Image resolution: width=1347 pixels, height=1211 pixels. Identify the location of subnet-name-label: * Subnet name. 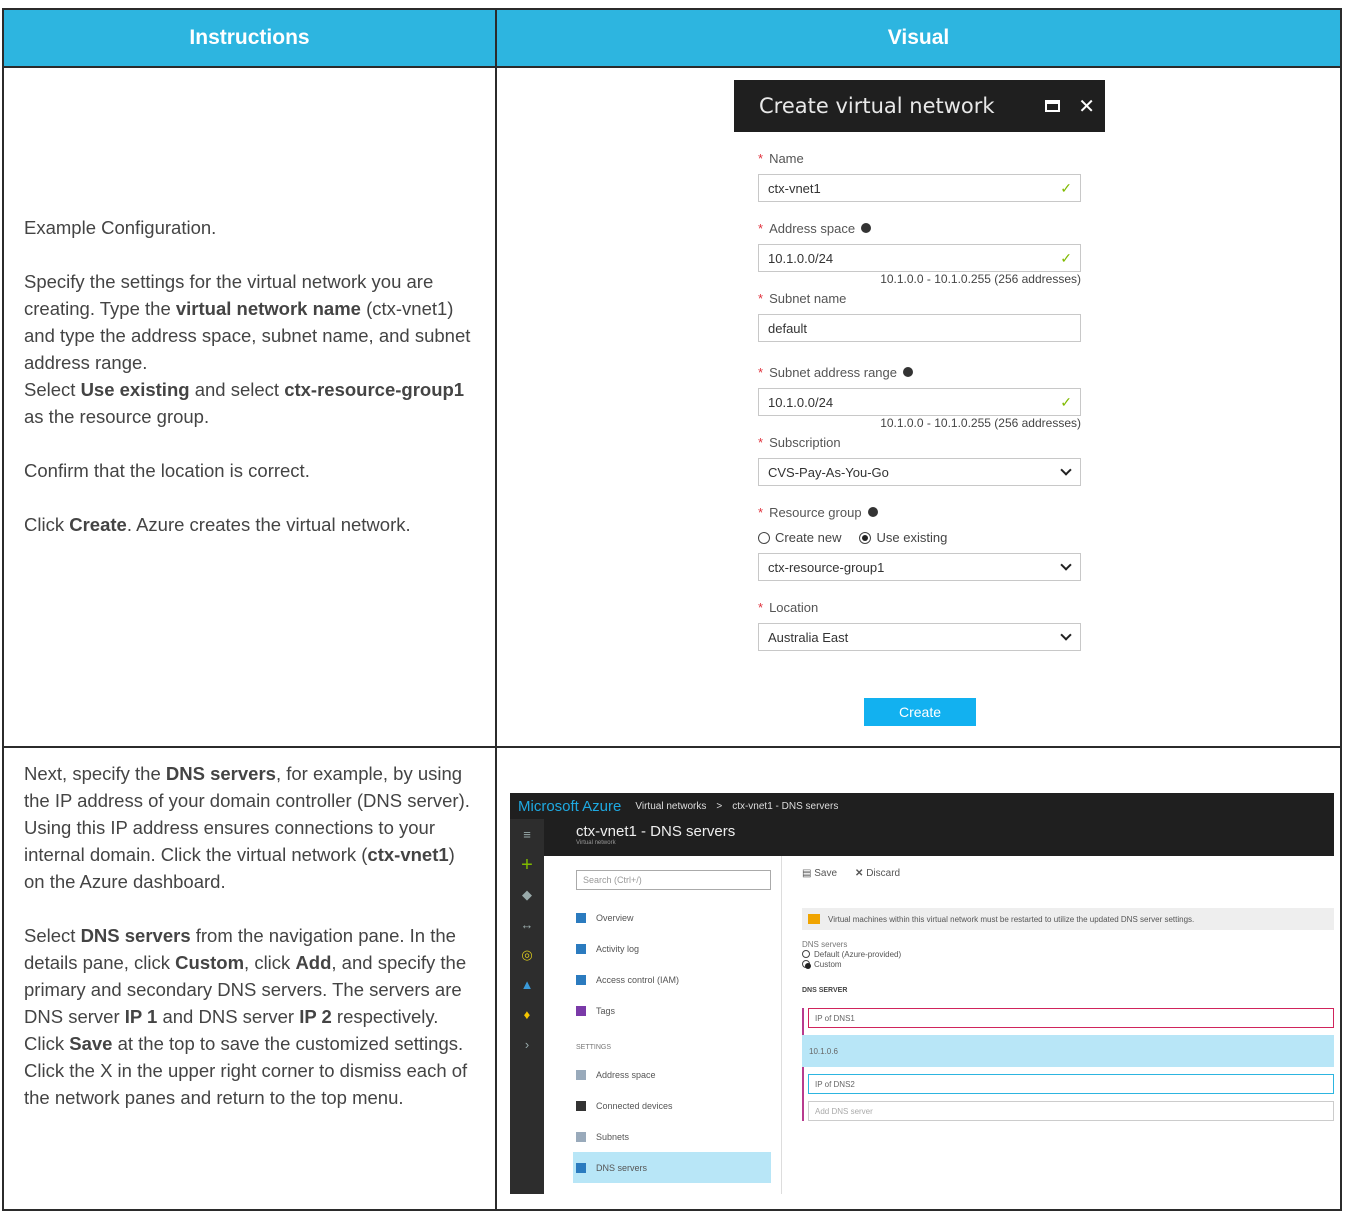
(802, 298).